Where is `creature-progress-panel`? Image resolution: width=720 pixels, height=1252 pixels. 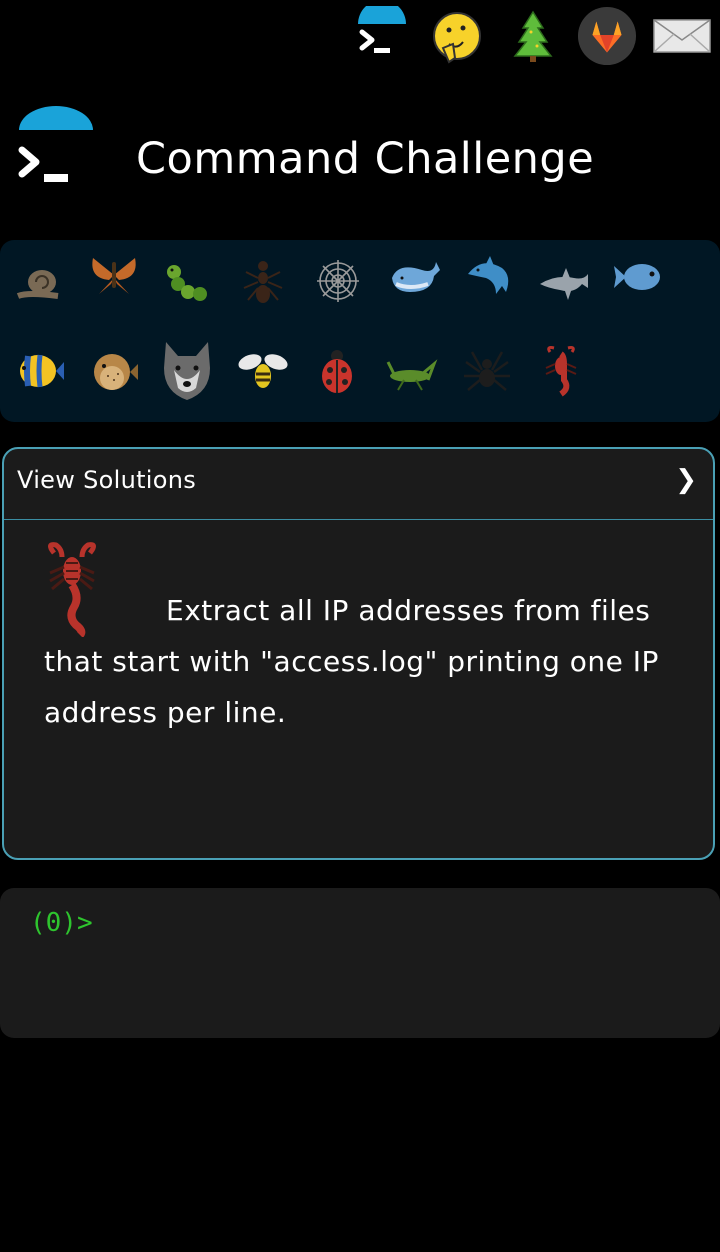 creature-progress-panel is located at coordinates (360, 331).